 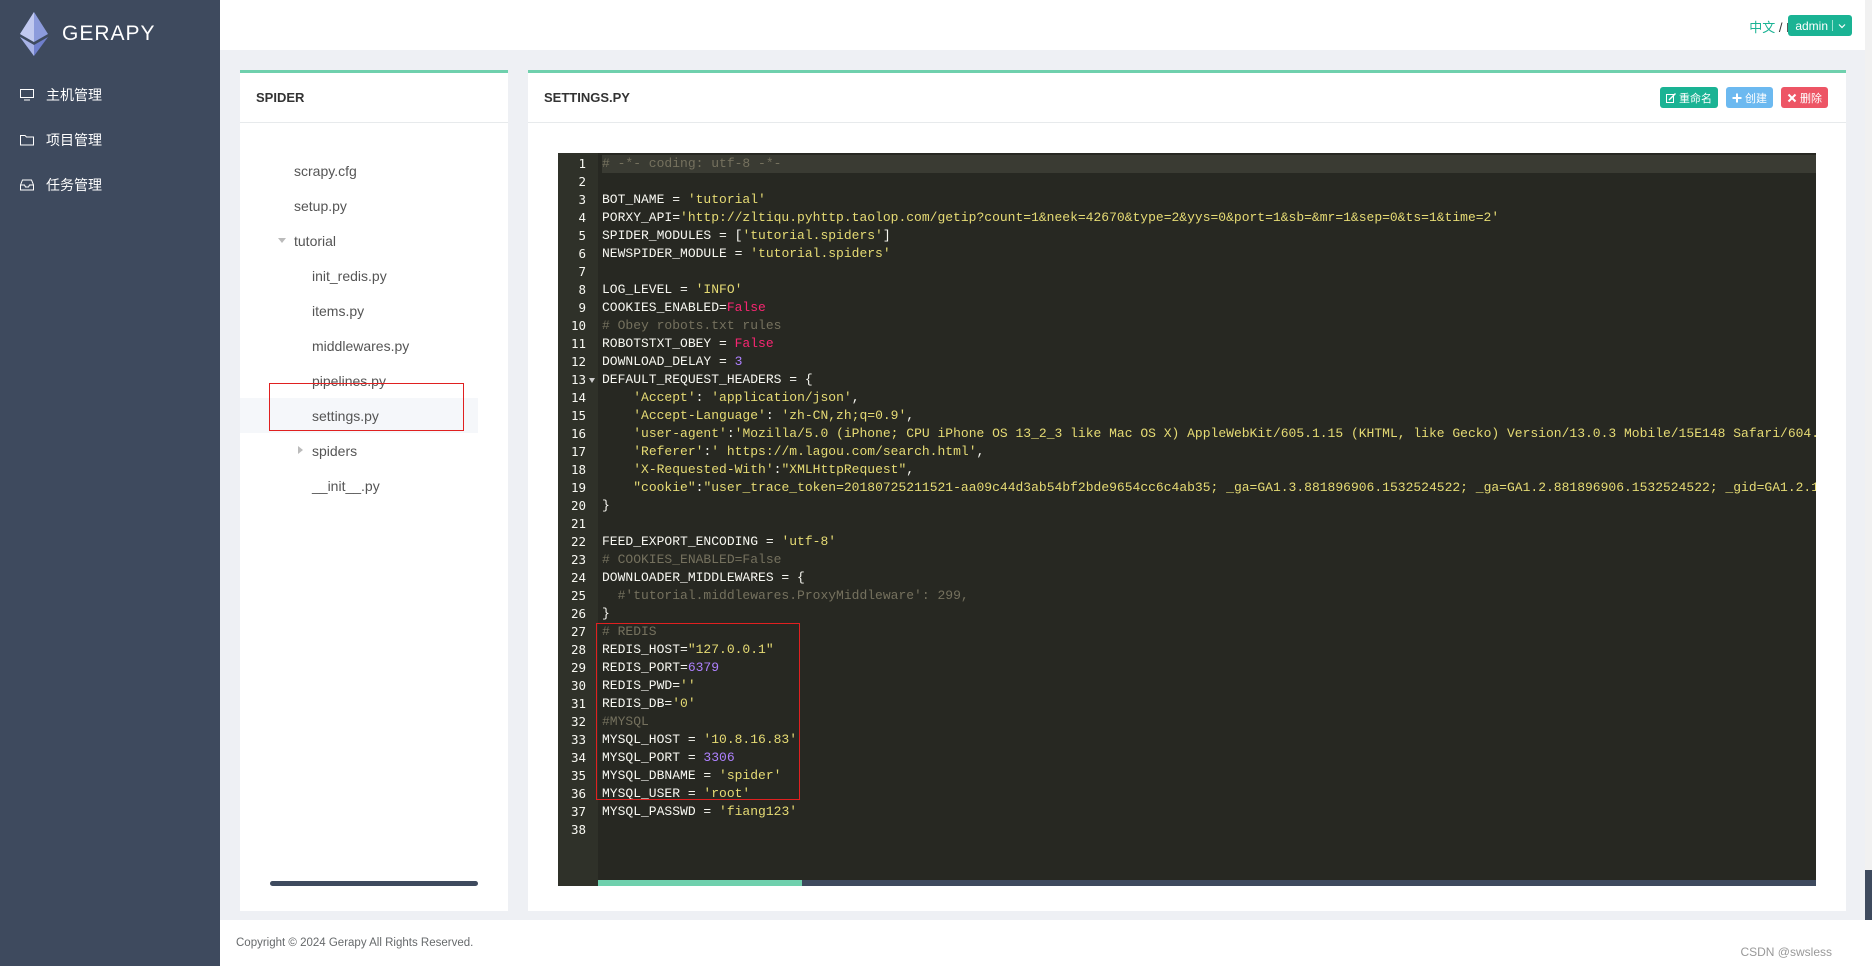 What do you see at coordinates (74, 94) in the screenshot?
I see `sidebar-item-label: 主机管理` at bounding box center [74, 94].